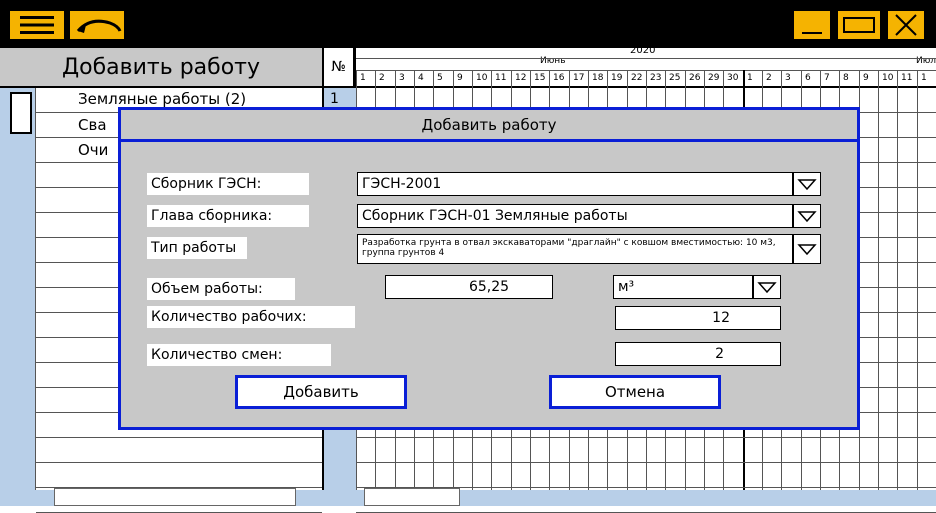  Describe the element at coordinates (827, 78) in the screenshot. I see `calendar-day: 7` at that location.